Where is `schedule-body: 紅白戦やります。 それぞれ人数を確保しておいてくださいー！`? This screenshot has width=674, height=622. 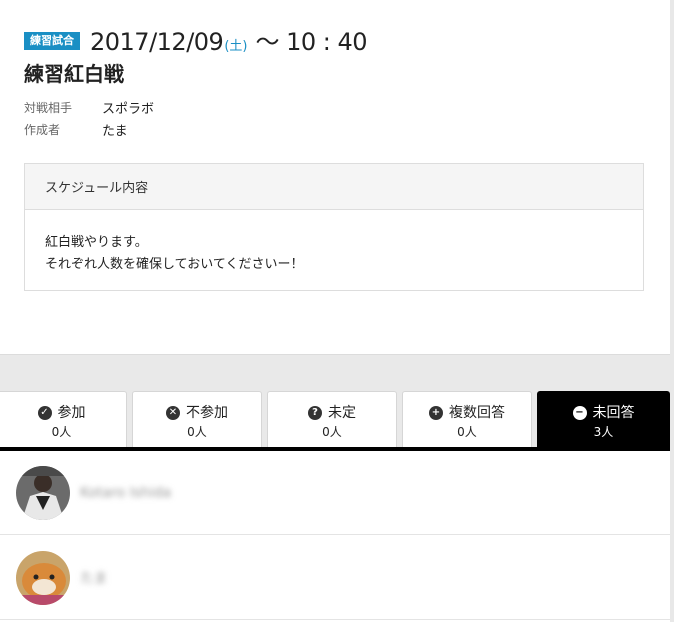
schedule-body: 紅白戦やります。 それぞれ人数を確保しておいてくださいー！ is located at coordinates (334, 243).